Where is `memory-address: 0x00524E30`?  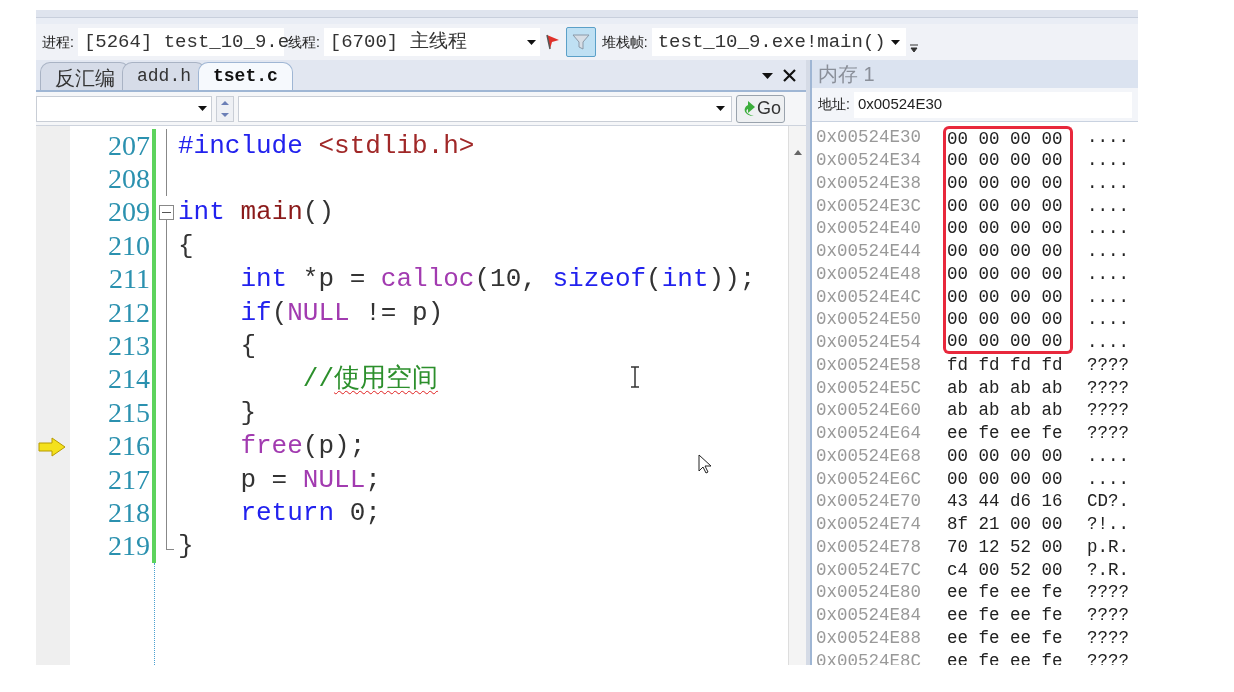
memory-address: 0x00524E30 is located at coordinates (869, 138).